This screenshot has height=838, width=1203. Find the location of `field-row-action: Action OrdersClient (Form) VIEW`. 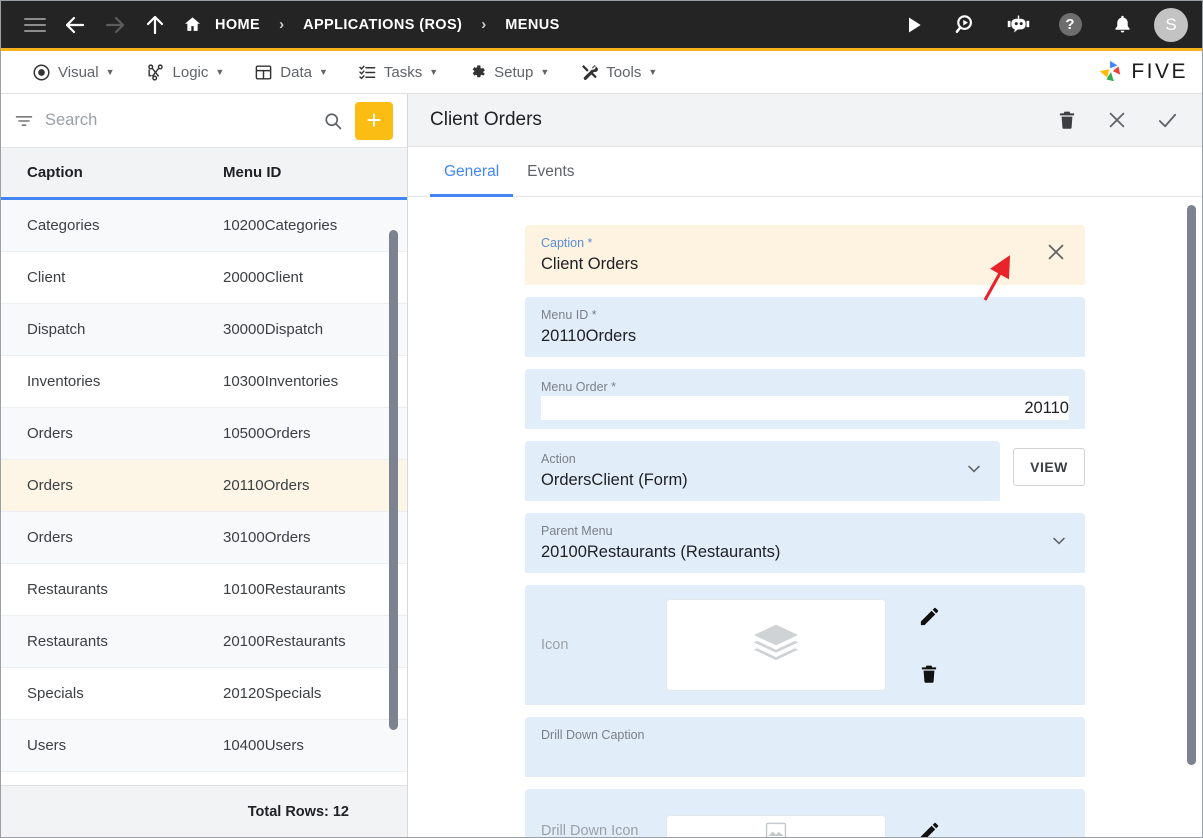

field-row-action: Action OrdersClient (Form) VIEW is located at coordinates (805, 471).